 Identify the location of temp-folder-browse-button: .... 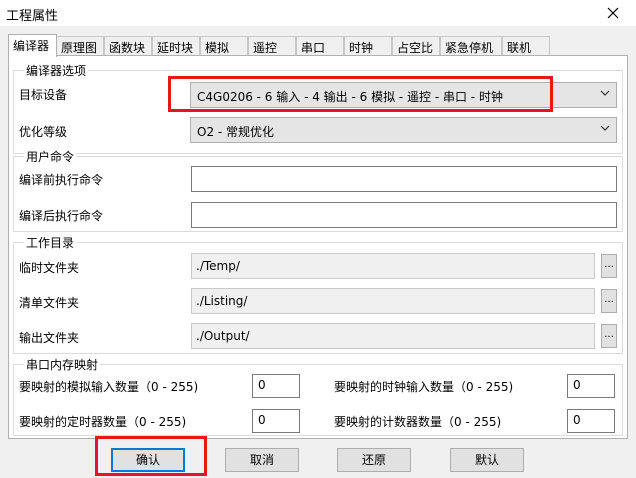
(609, 266).